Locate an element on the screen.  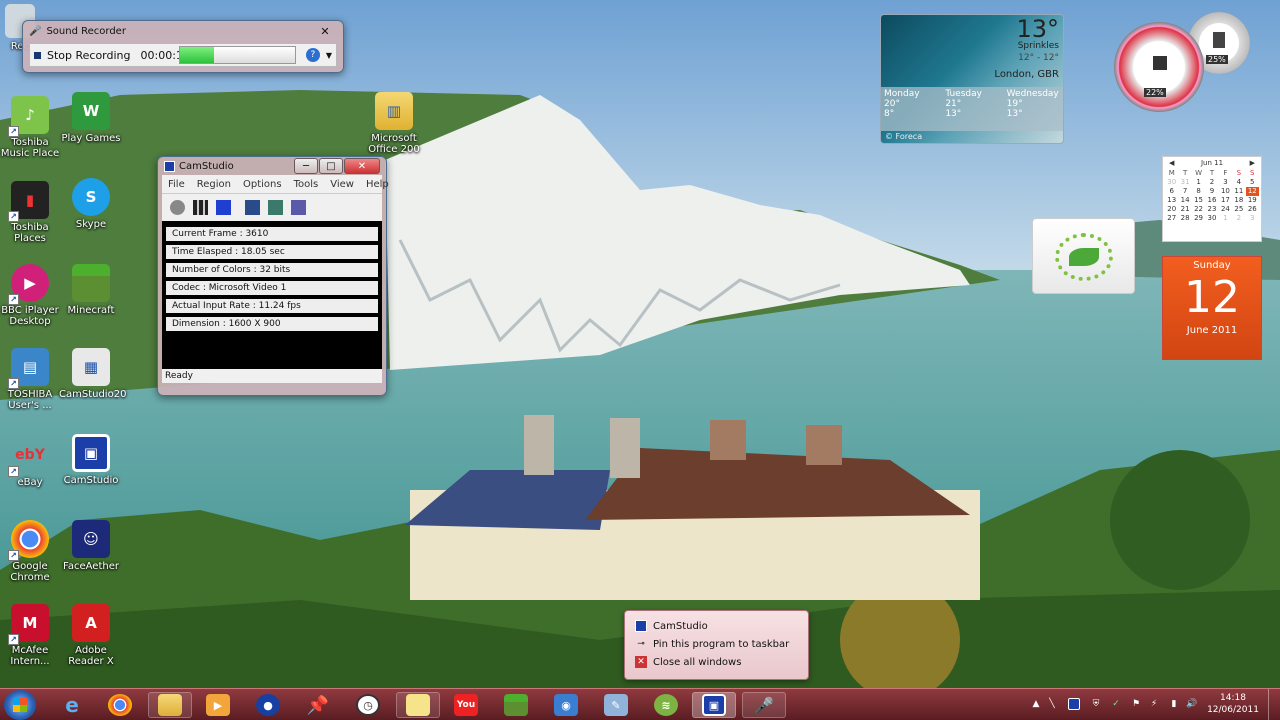
taskbar-messenger: ● is located at coordinates (268, 705).